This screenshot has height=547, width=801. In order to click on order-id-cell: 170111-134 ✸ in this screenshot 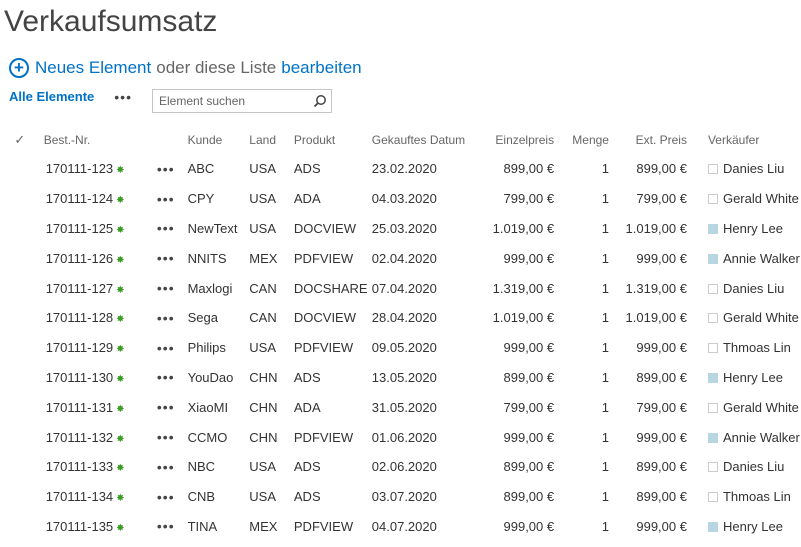, I will do `click(94, 497)`.